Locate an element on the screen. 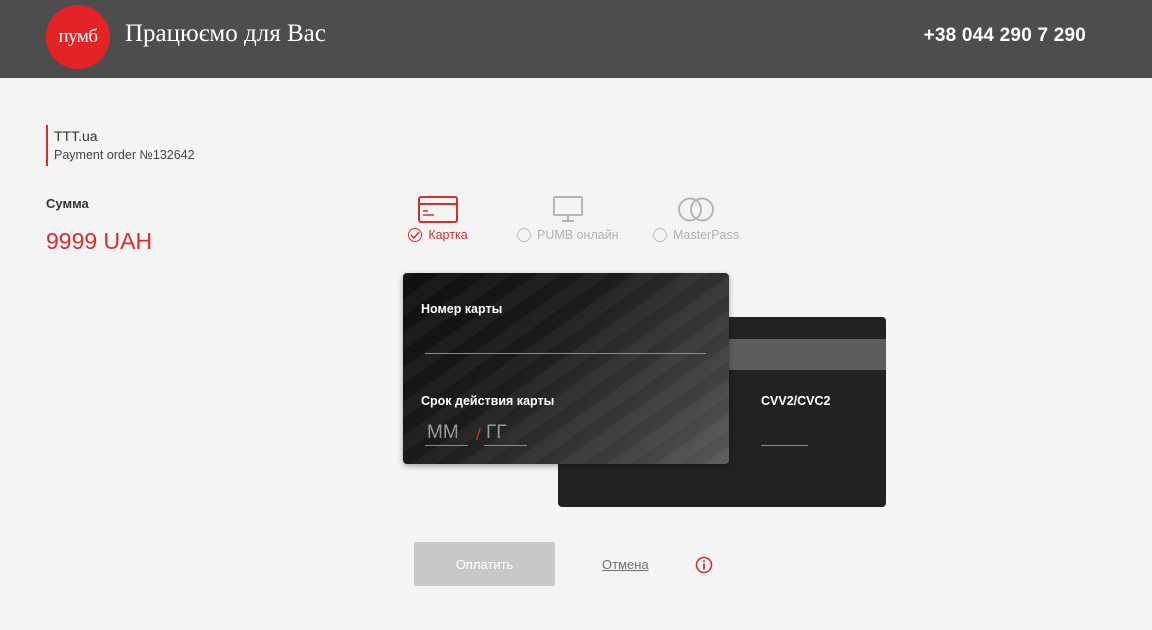  card-number-label: Номер карты is located at coordinates (462, 309).